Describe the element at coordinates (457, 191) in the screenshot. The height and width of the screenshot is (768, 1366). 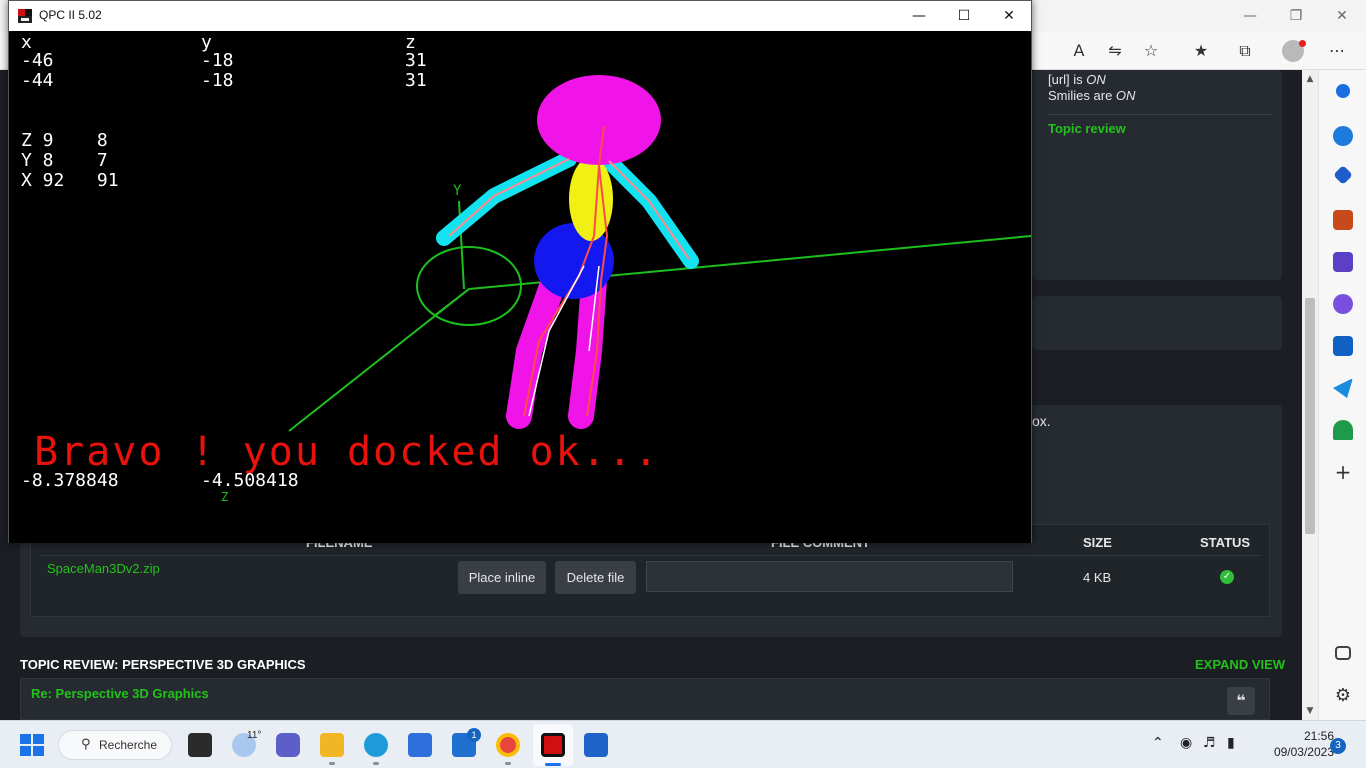
I see `y-axis-label: Y` at that location.